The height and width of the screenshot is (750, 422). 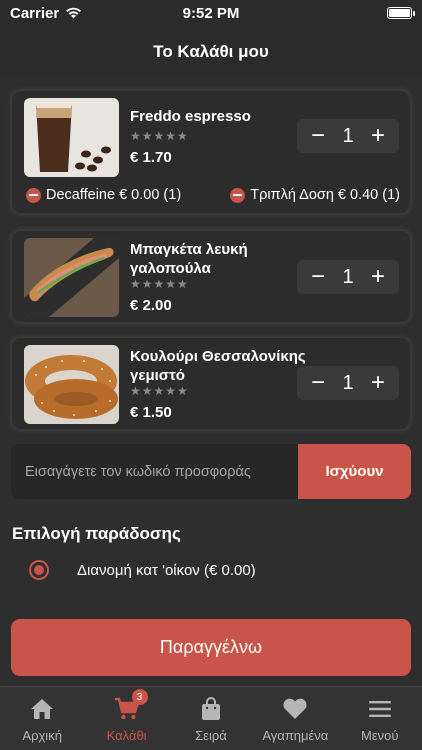 What do you see at coordinates (151, 305) in the screenshot?
I see `item-price: € 2.00` at bounding box center [151, 305].